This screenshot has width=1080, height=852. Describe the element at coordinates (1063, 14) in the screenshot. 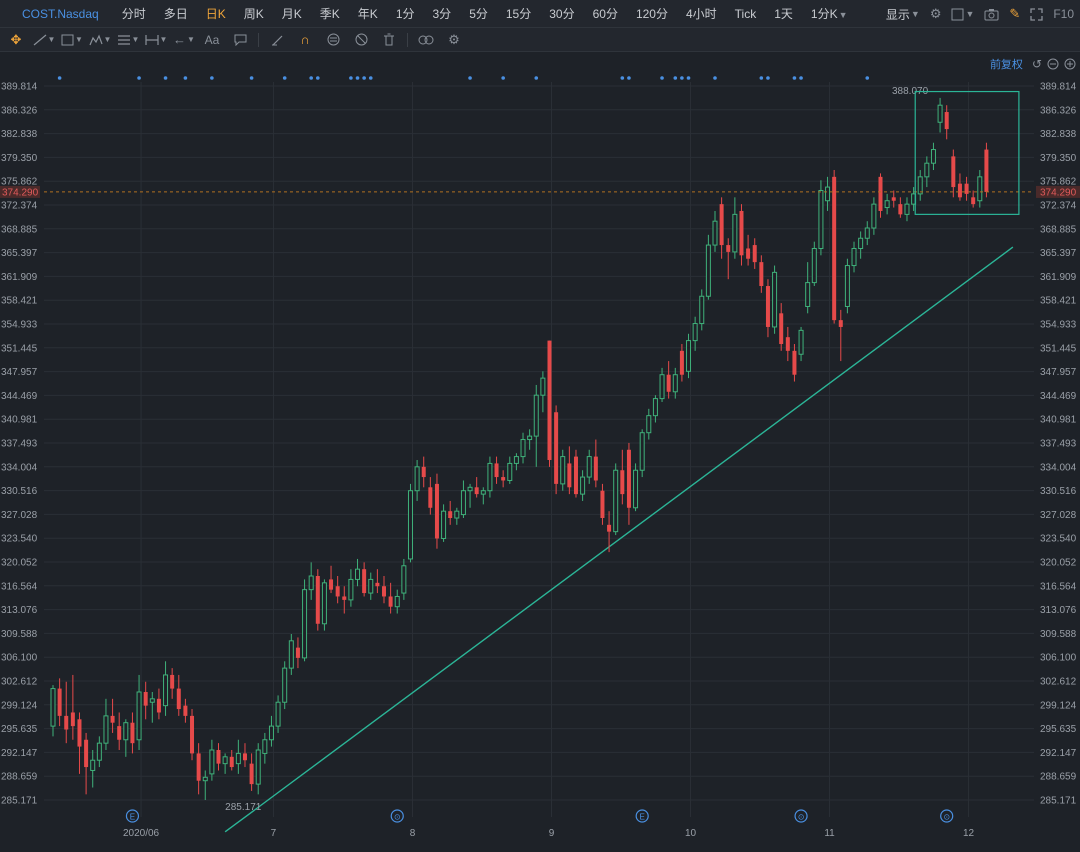

I see `f10-button: F10` at that location.